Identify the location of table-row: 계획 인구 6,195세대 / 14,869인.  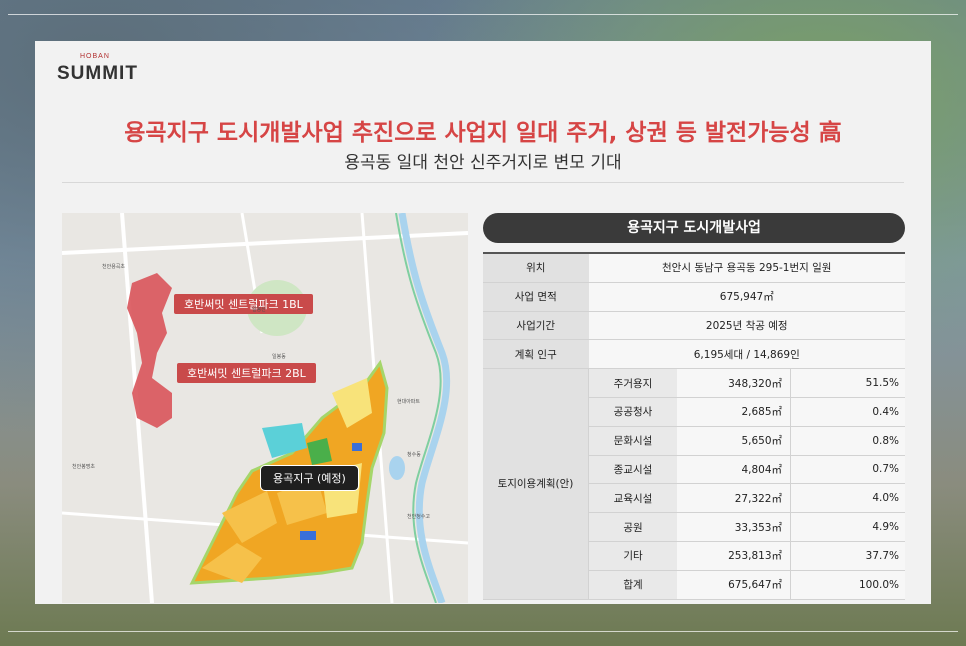
(694, 354).